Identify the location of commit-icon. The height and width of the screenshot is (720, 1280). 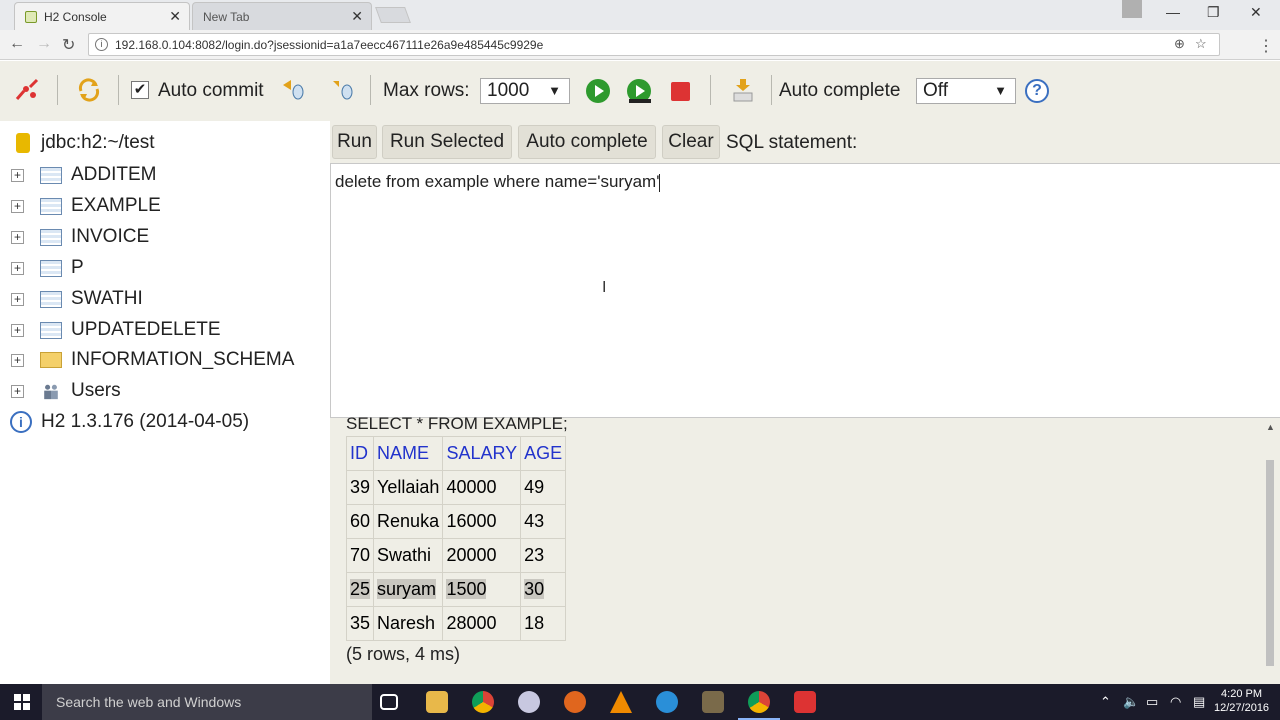
(343, 90).